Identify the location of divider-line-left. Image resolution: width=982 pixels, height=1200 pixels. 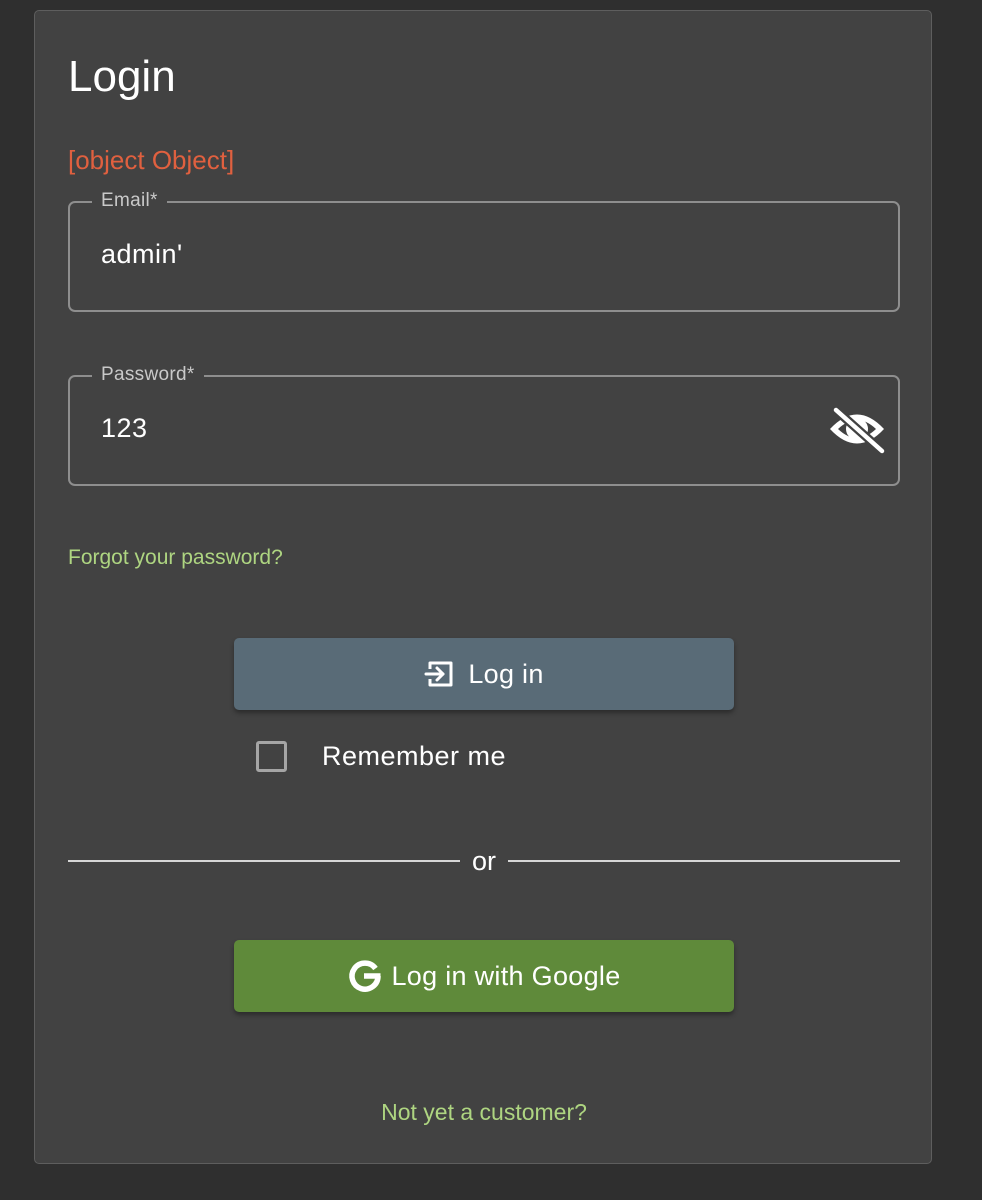
(264, 861).